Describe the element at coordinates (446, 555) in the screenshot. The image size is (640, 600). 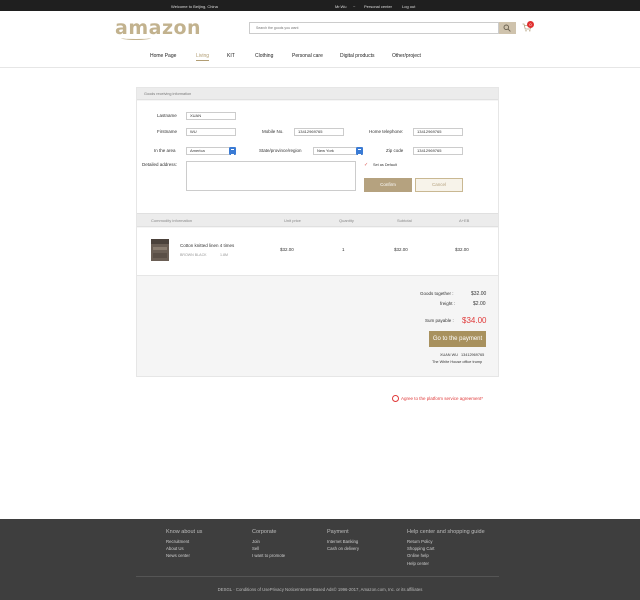
I see `footer-link: Online help` at that location.